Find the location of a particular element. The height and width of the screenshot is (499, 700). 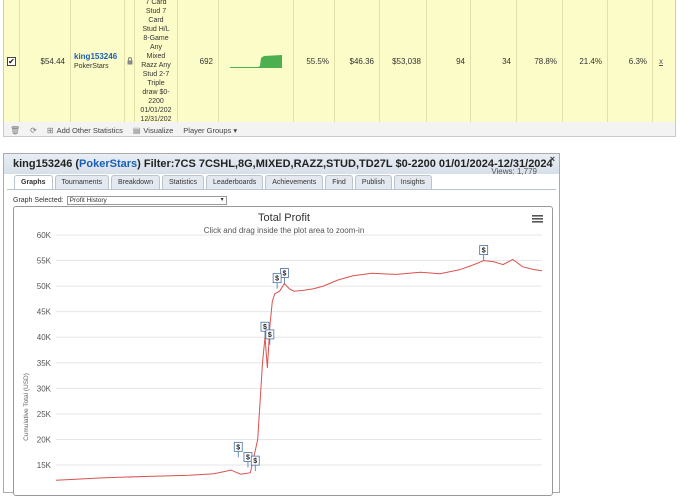

row-checkbox: ✔ is located at coordinates (11, 61).